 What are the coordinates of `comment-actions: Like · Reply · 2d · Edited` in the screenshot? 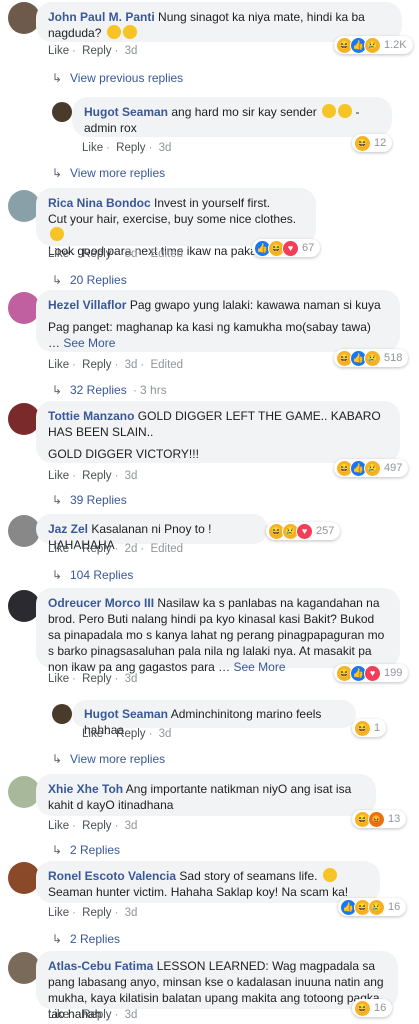 It's located at (116, 549).